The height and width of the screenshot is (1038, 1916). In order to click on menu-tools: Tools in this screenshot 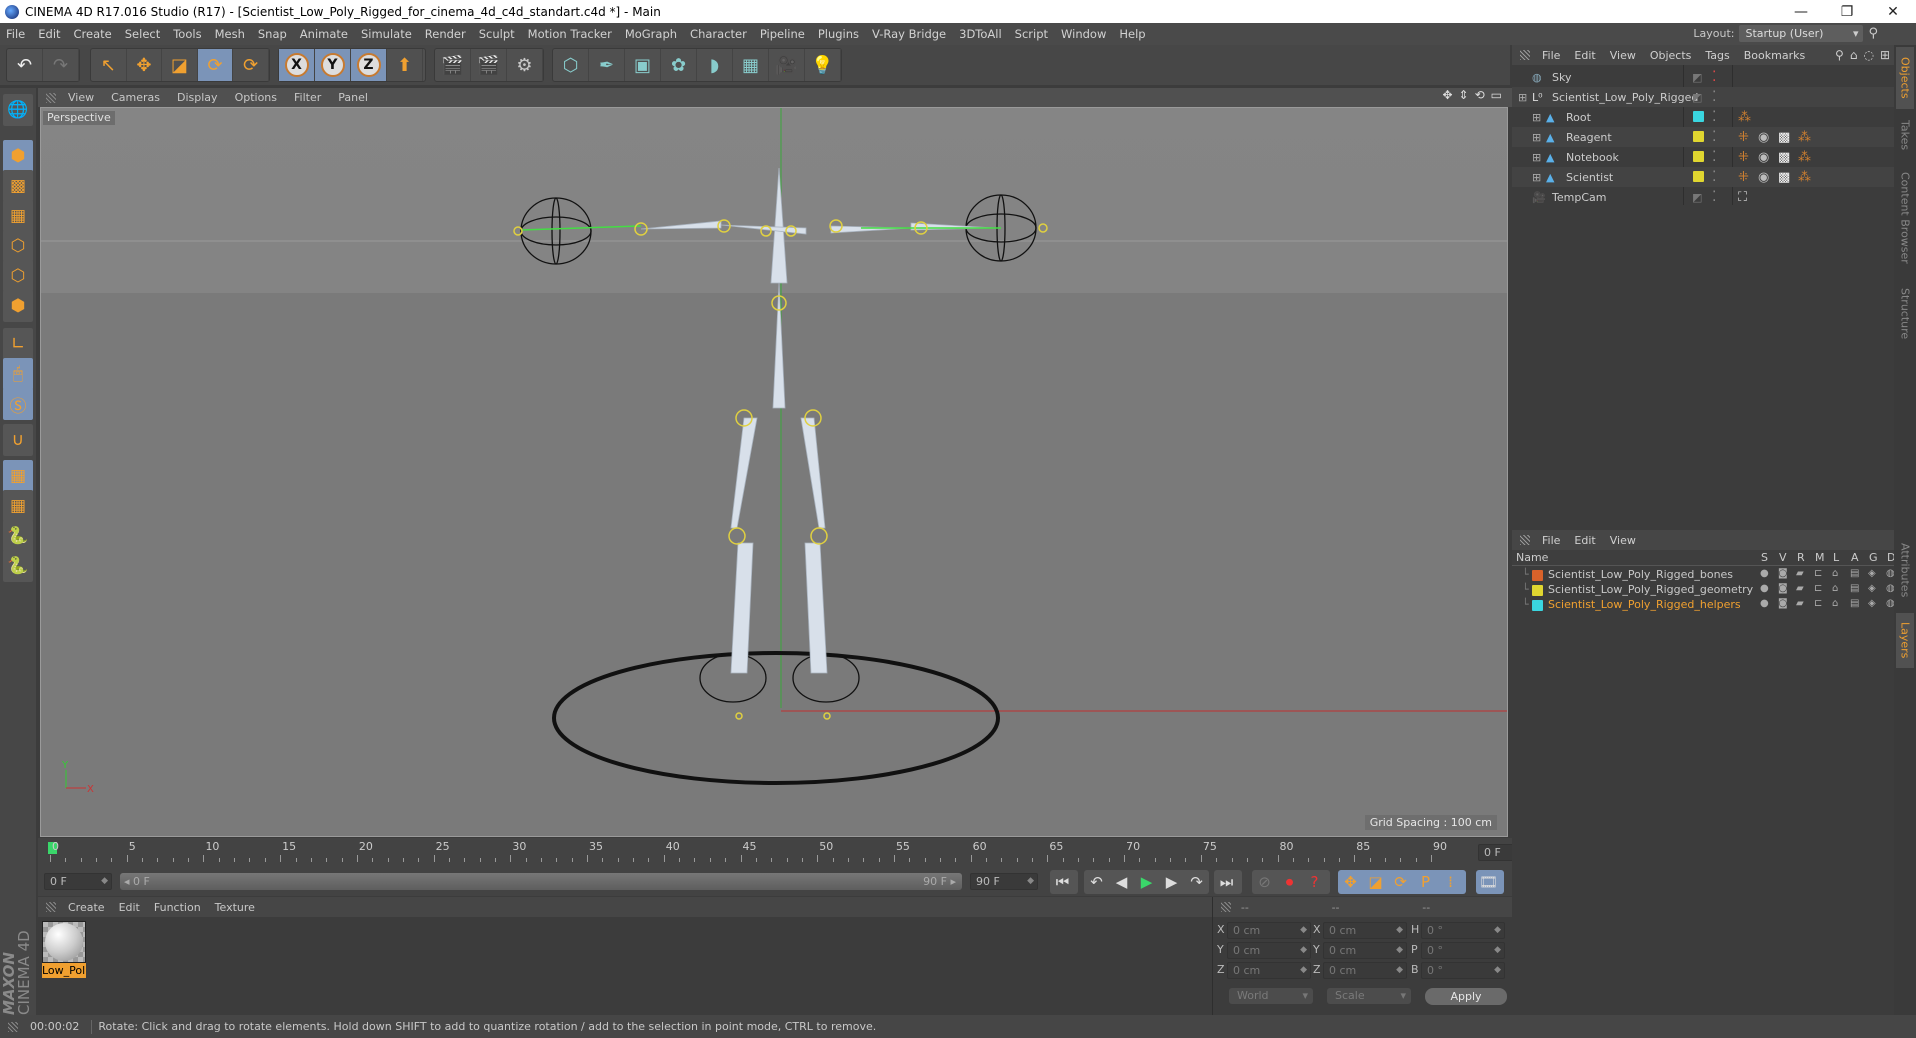, I will do `click(187, 34)`.